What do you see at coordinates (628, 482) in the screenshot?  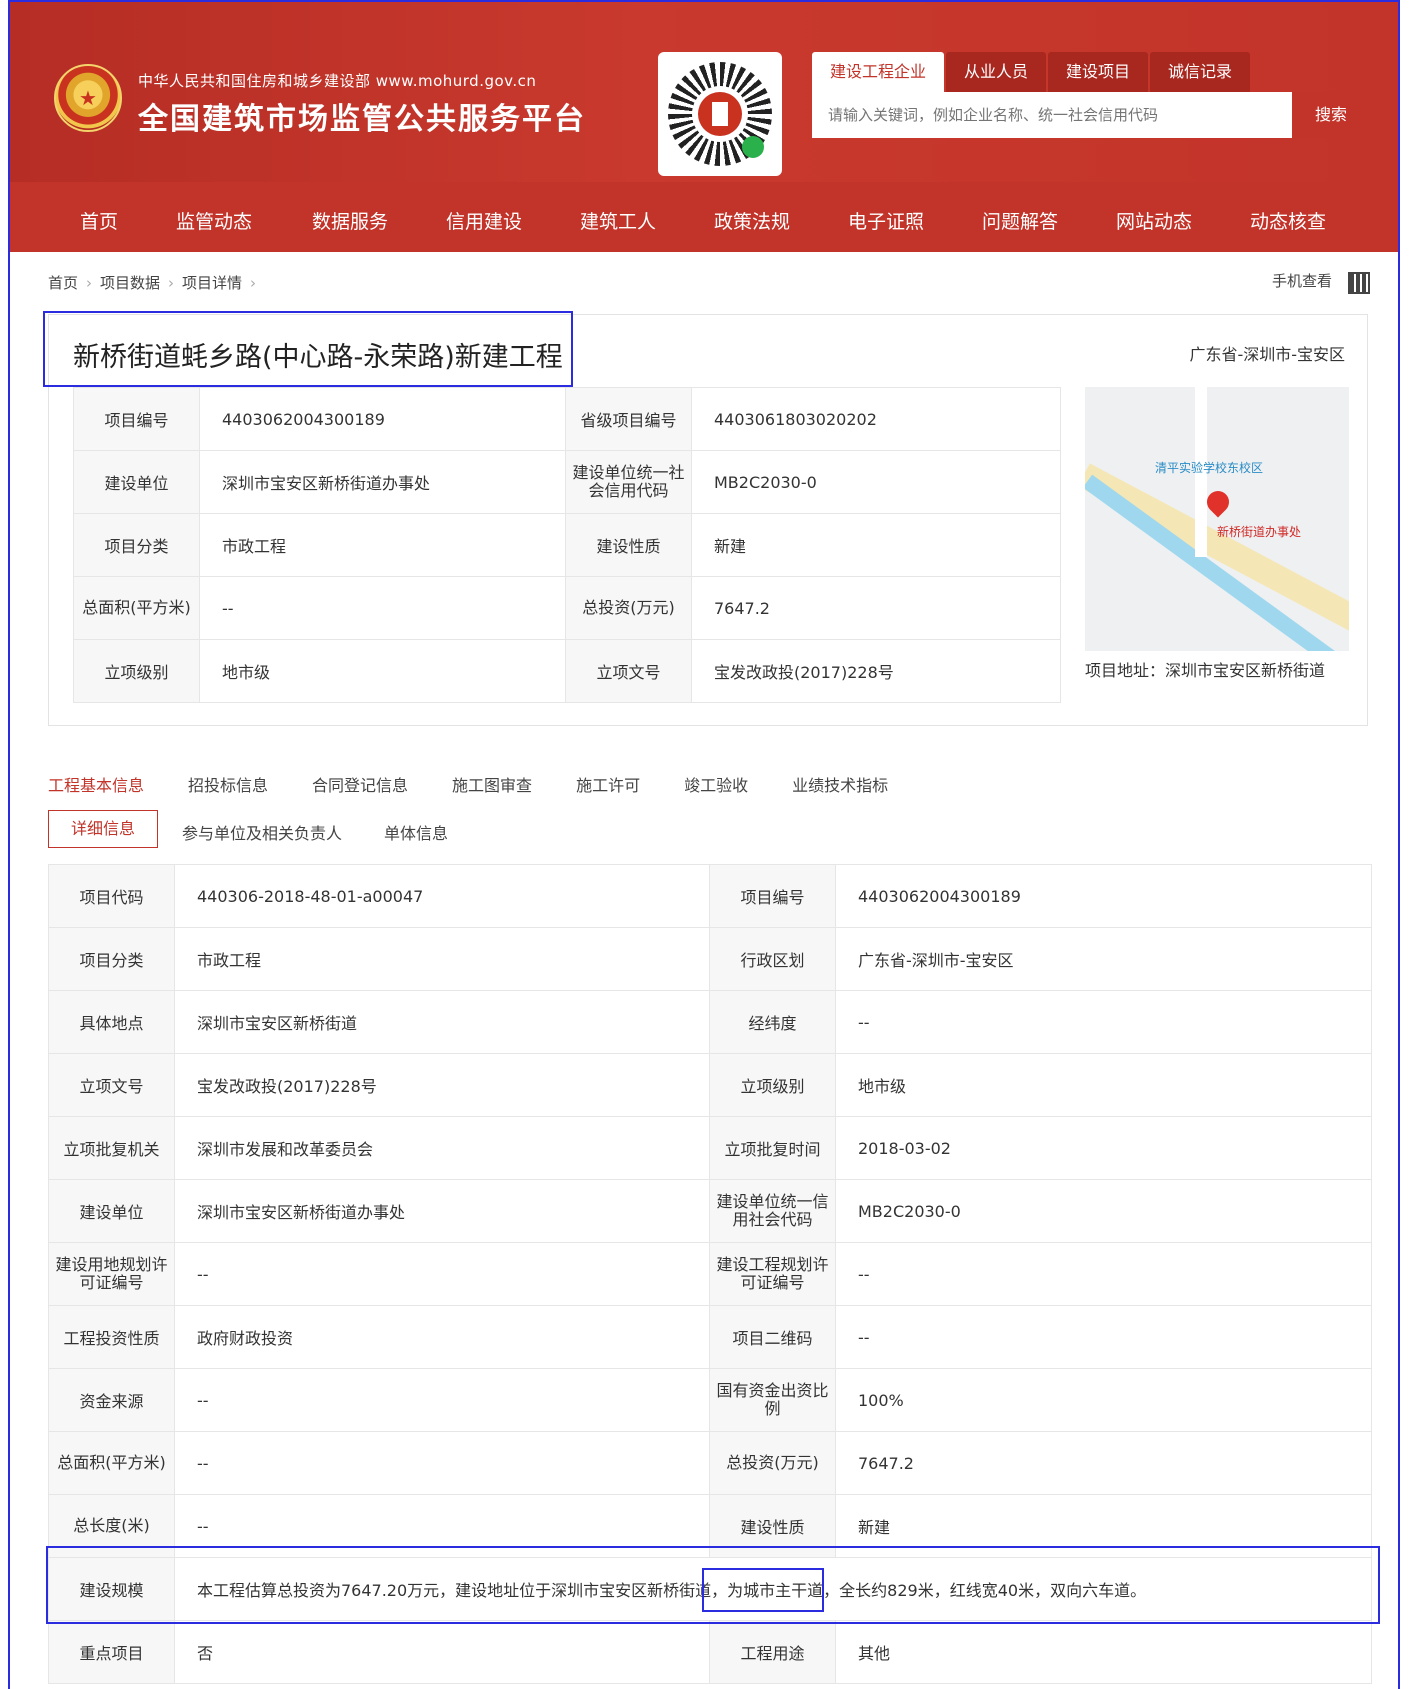 I see `cell-key: 建设单位统一社会信用代码` at bounding box center [628, 482].